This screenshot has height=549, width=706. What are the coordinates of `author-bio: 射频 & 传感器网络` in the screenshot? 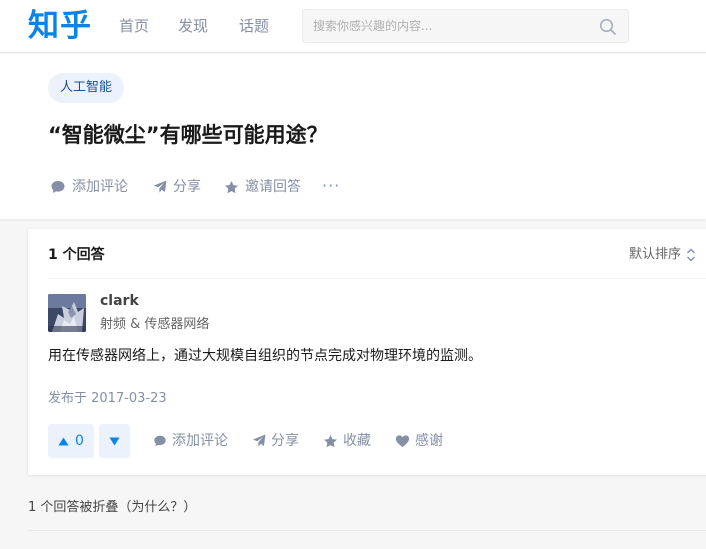 It's located at (155, 324).